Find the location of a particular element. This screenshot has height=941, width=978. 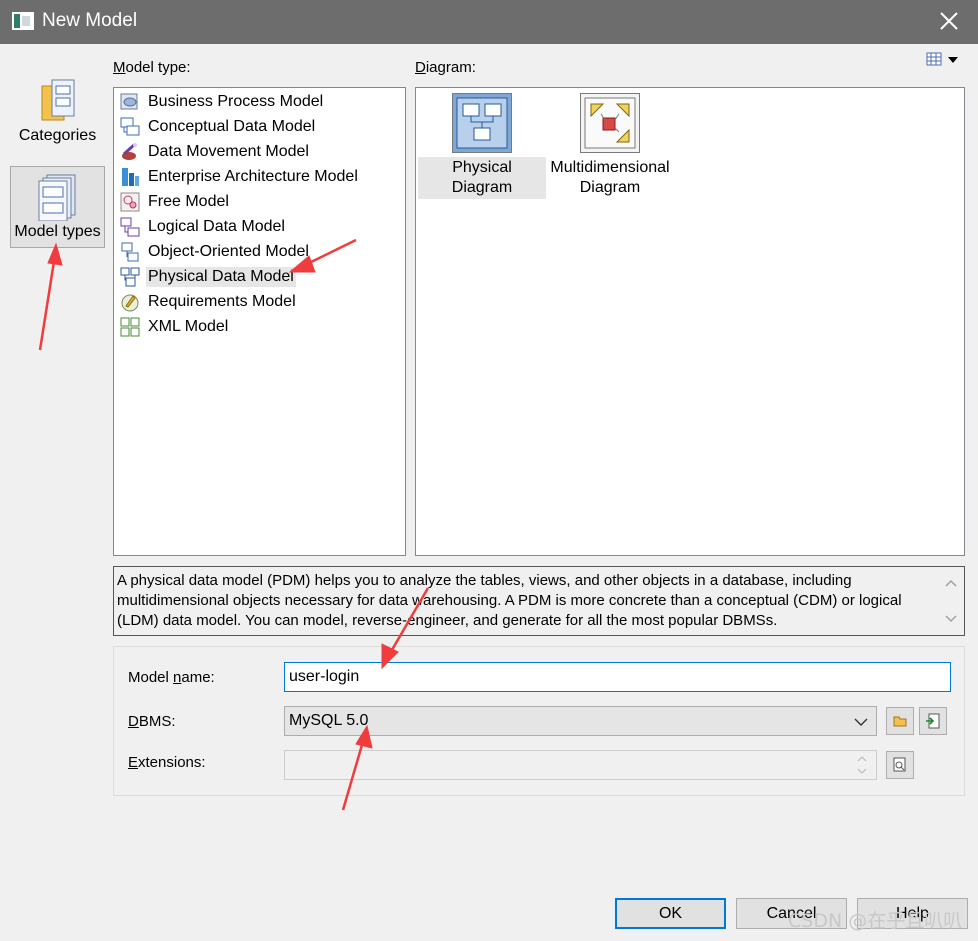

enterprise-architecture-model-icon is located at coordinates (130, 176).